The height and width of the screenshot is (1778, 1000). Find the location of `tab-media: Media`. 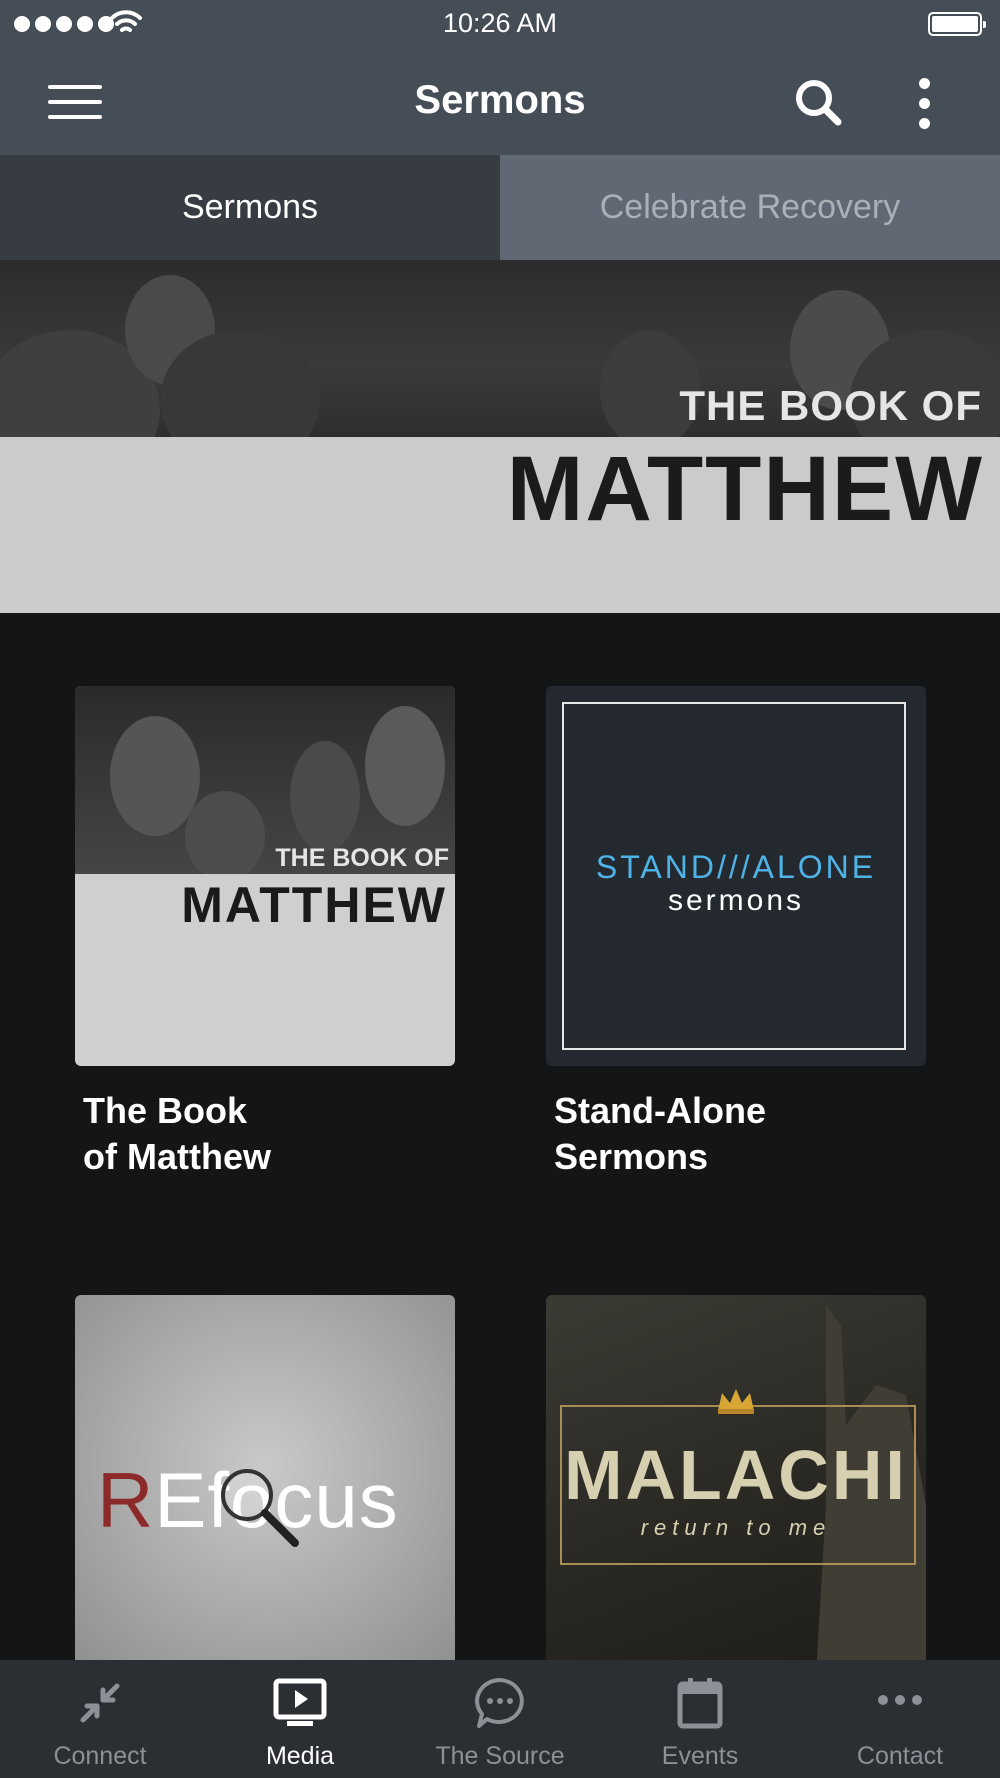

tab-media: Media is located at coordinates (300, 1719).